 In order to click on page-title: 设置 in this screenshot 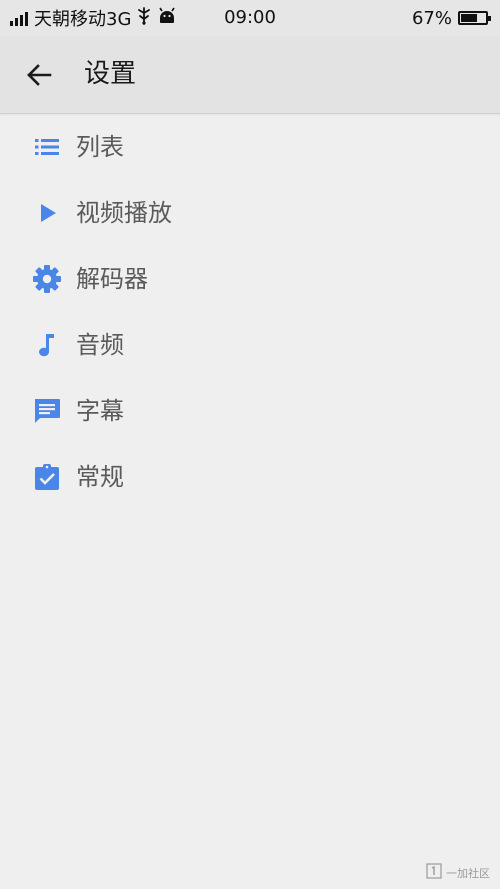, I will do `click(110, 74)`.